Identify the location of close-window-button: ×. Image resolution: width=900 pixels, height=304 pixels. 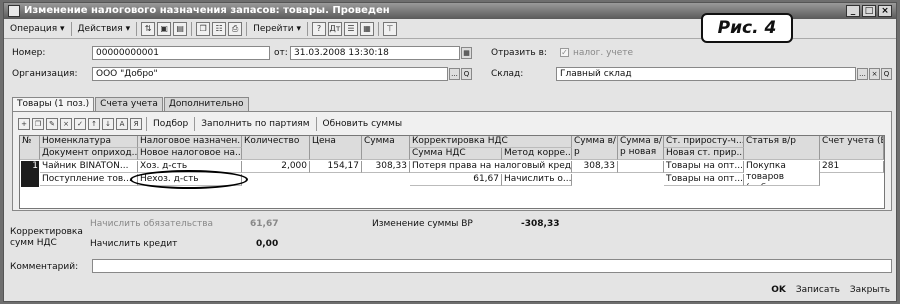
(885, 11).